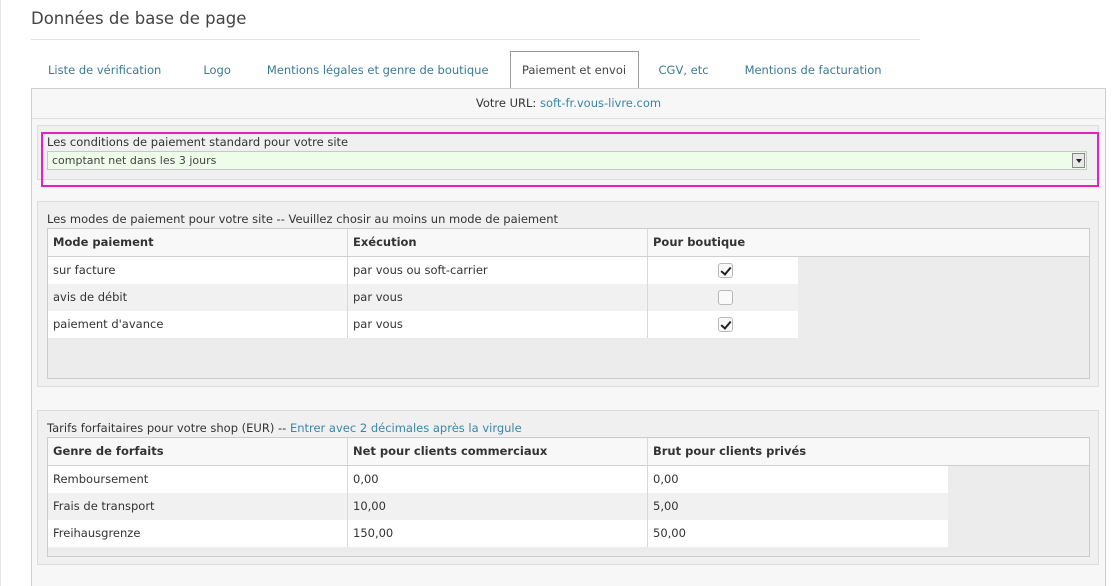 This screenshot has width=1115, height=586. I want to click on tab-billing-notices: Mentions de facturation, so click(813, 70).